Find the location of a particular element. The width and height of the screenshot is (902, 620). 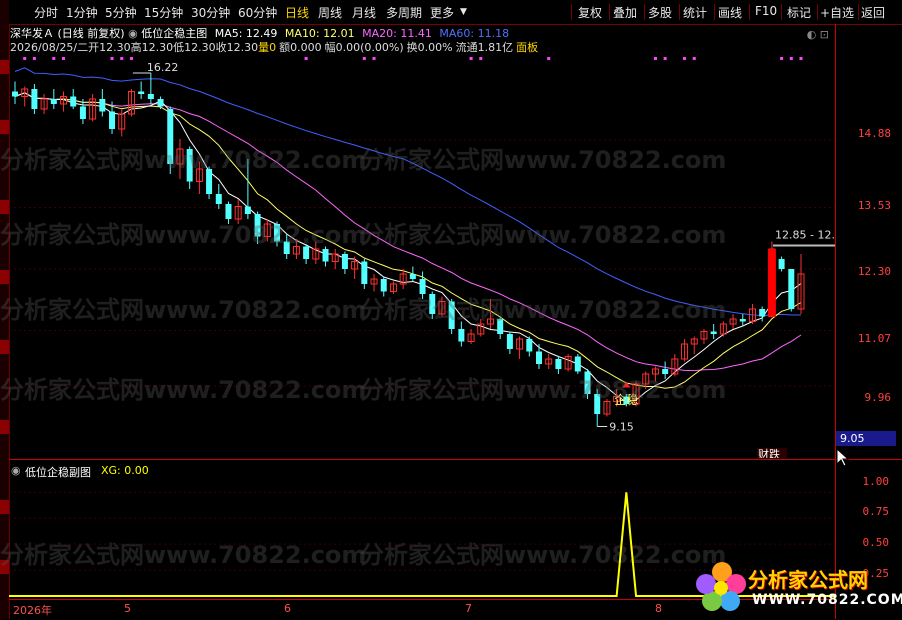

quote-open: 开12.30 is located at coordinates (109, 47).